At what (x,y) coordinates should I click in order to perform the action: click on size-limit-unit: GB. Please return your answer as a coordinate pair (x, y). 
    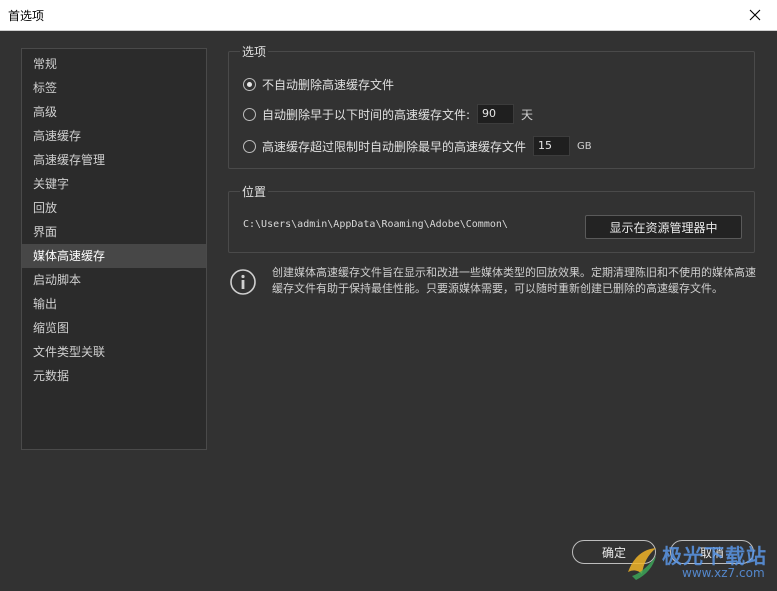
    Looking at the image, I should click on (584, 146).